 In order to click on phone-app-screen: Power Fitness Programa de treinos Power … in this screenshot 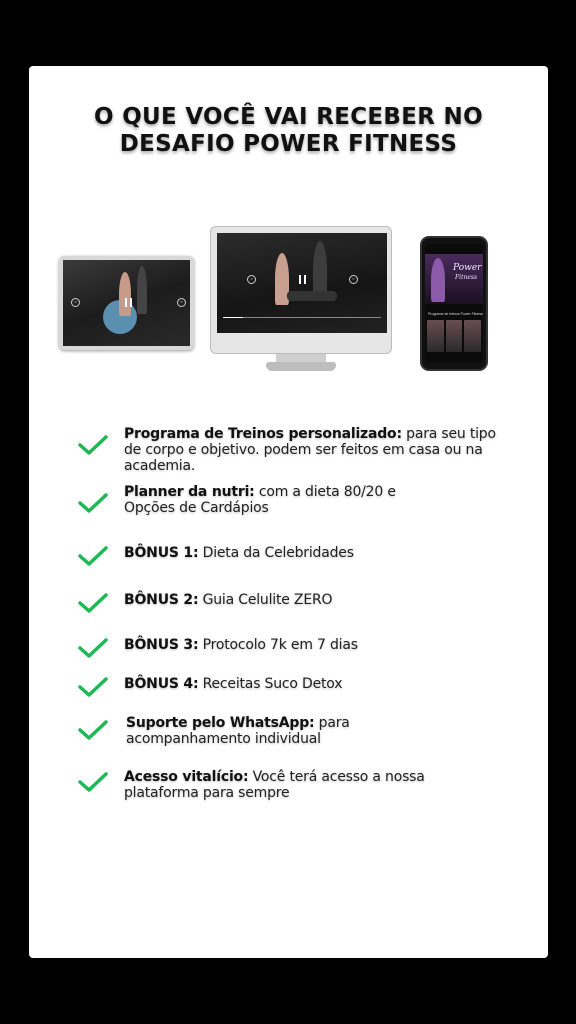, I will do `click(454, 303)`.